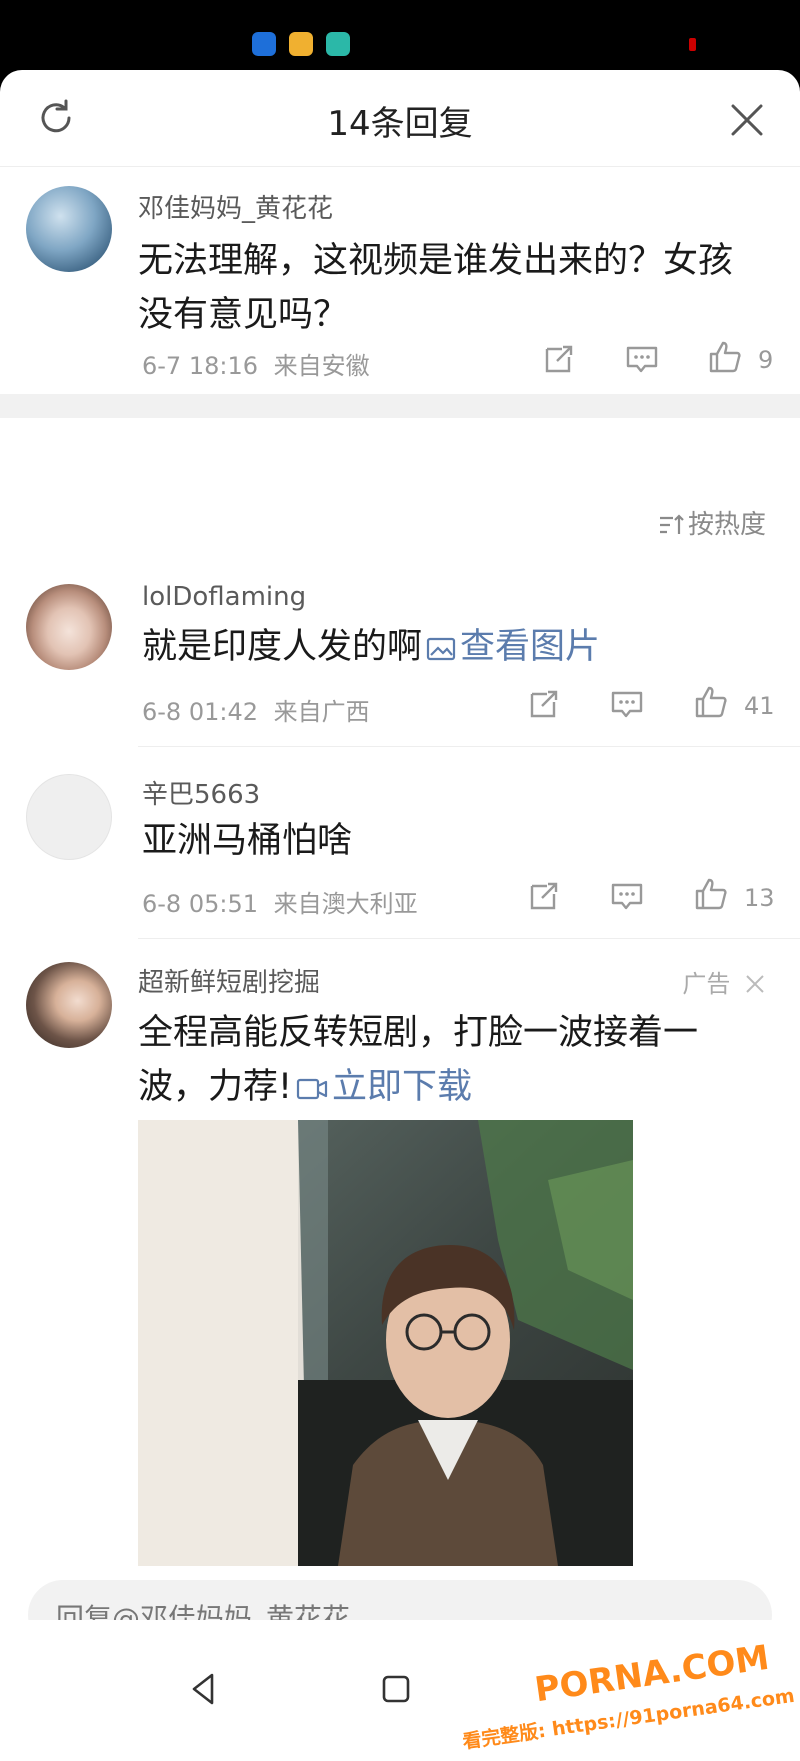 The width and height of the screenshot is (800, 1761). I want to click on reply-username: 辛巴5663, so click(201, 792).